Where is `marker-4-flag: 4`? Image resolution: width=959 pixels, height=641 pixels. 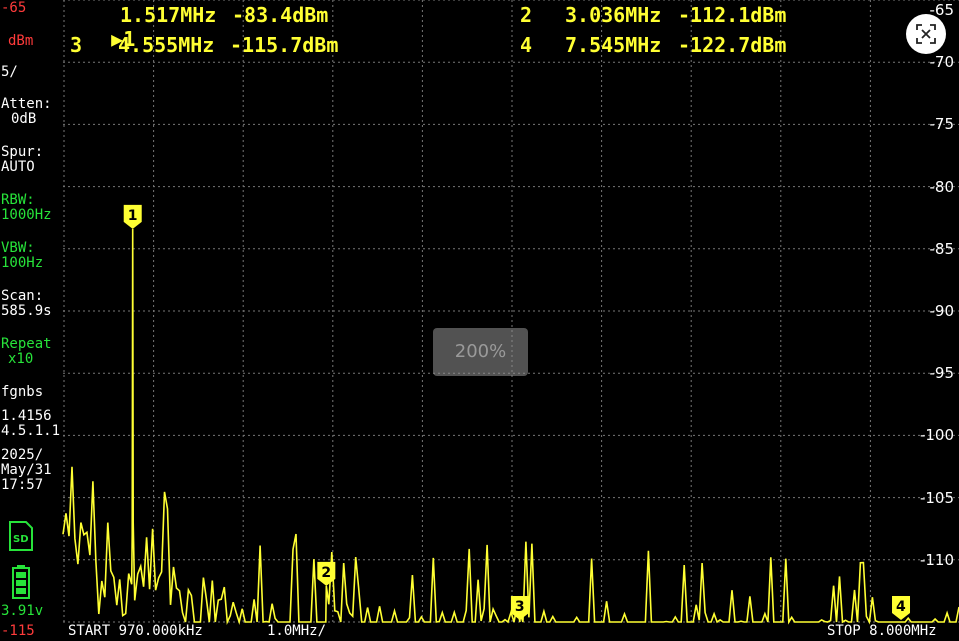 marker-4-flag: 4 is located at coordinates (901, 608).